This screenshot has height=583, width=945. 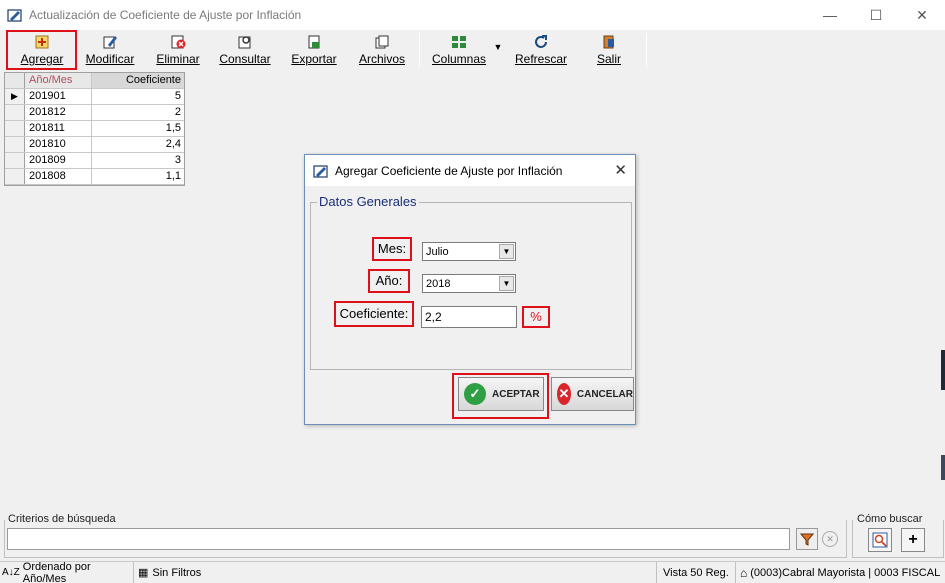 What do you see at coordinates (58, 112) in the screenshot?
I see `cell-anio-mes: 201812` at bounding box center [58, 112].